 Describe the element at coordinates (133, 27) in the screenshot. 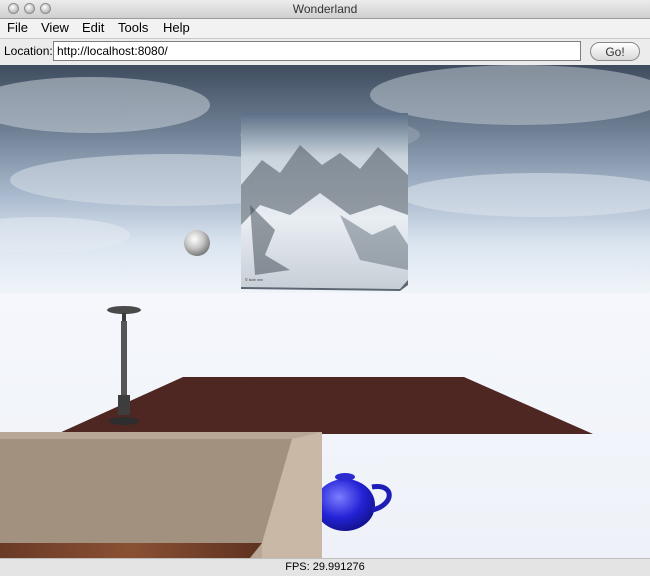

I see `menu-tools: Tools` at that location.